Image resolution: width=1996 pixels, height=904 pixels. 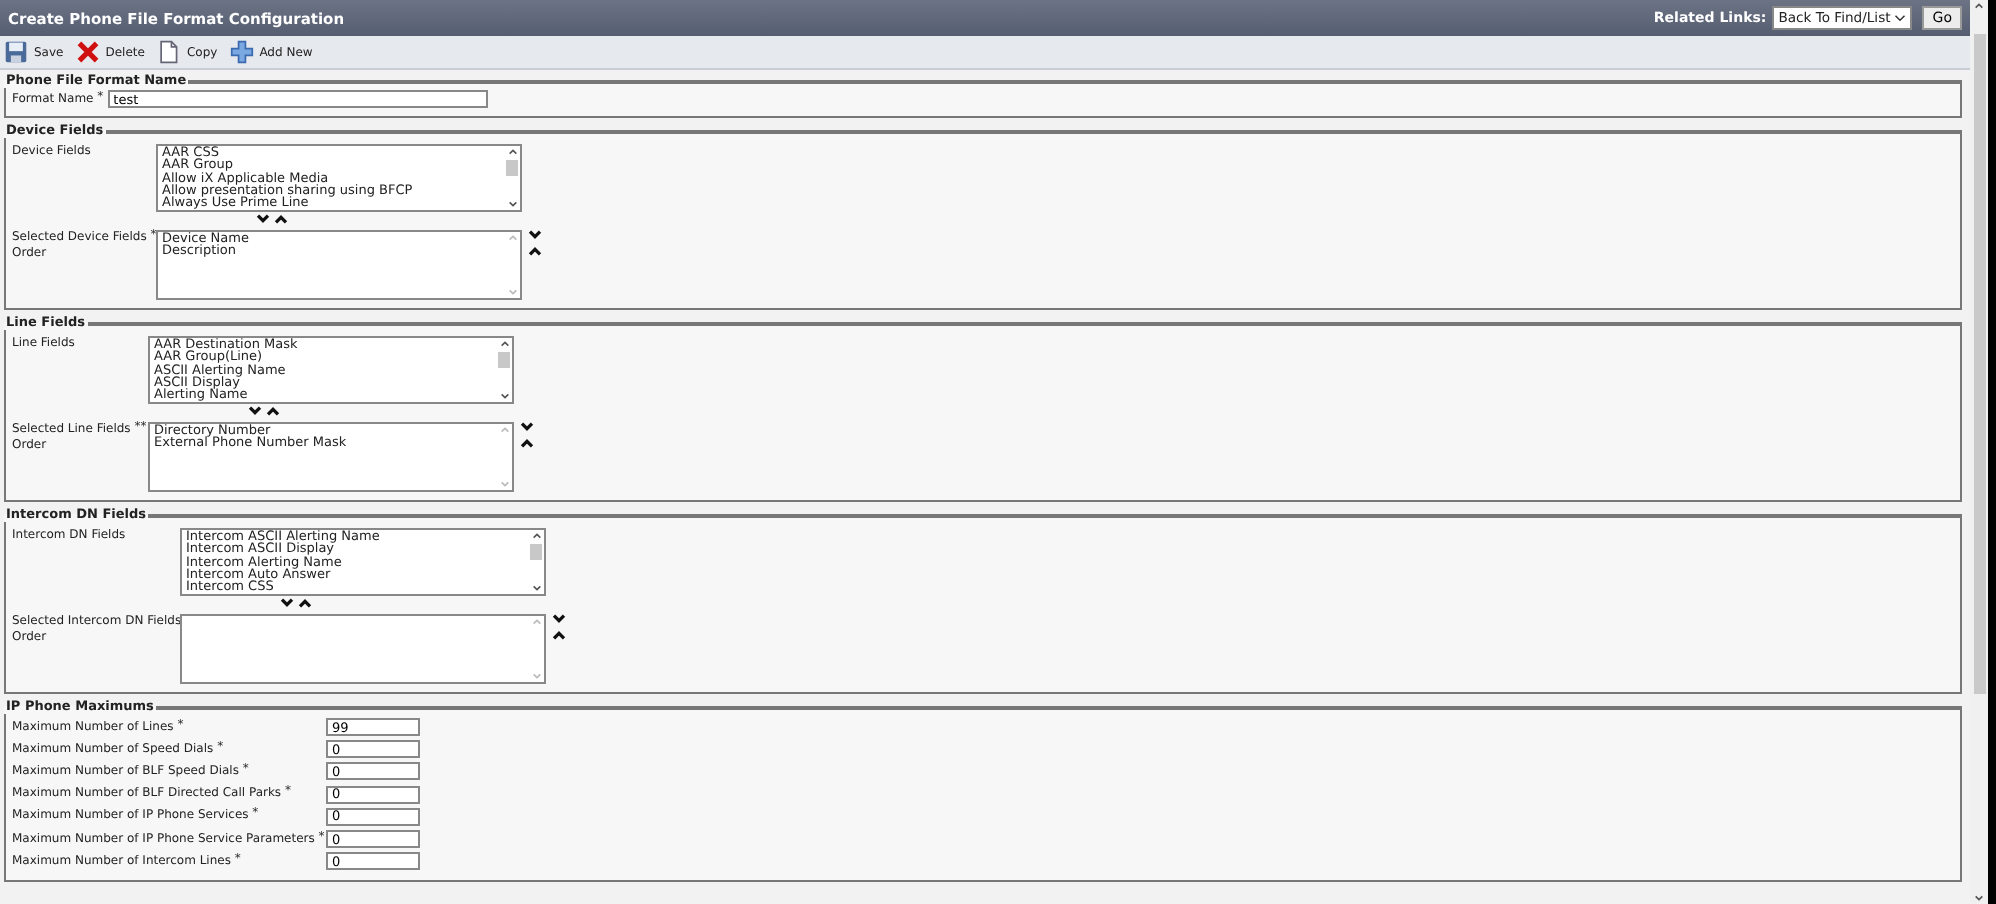 I want to click on copy-icon, so click(x=168, y=52).